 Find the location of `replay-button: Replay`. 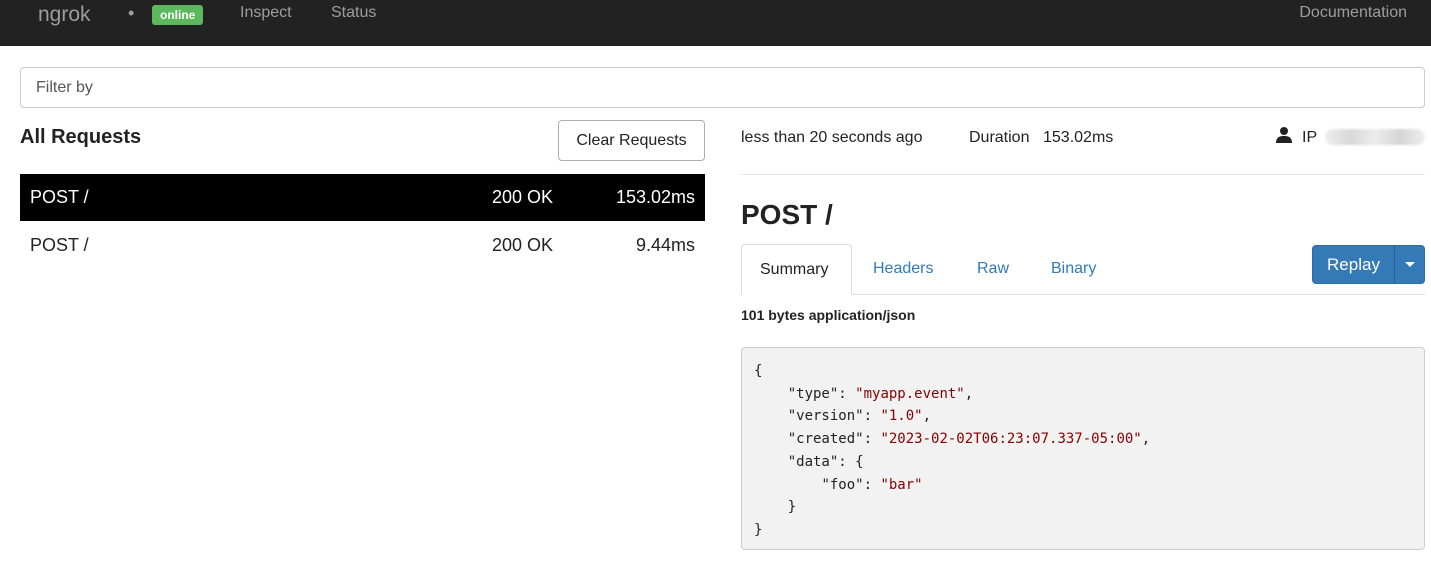

replay-button: Replay is located at coordinates (1353, 264).